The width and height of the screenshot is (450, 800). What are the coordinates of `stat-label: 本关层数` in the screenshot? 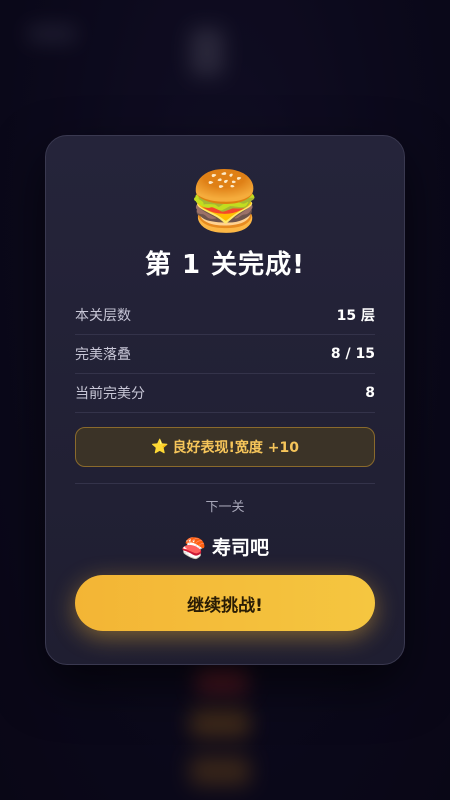 It's located at (103, 316).